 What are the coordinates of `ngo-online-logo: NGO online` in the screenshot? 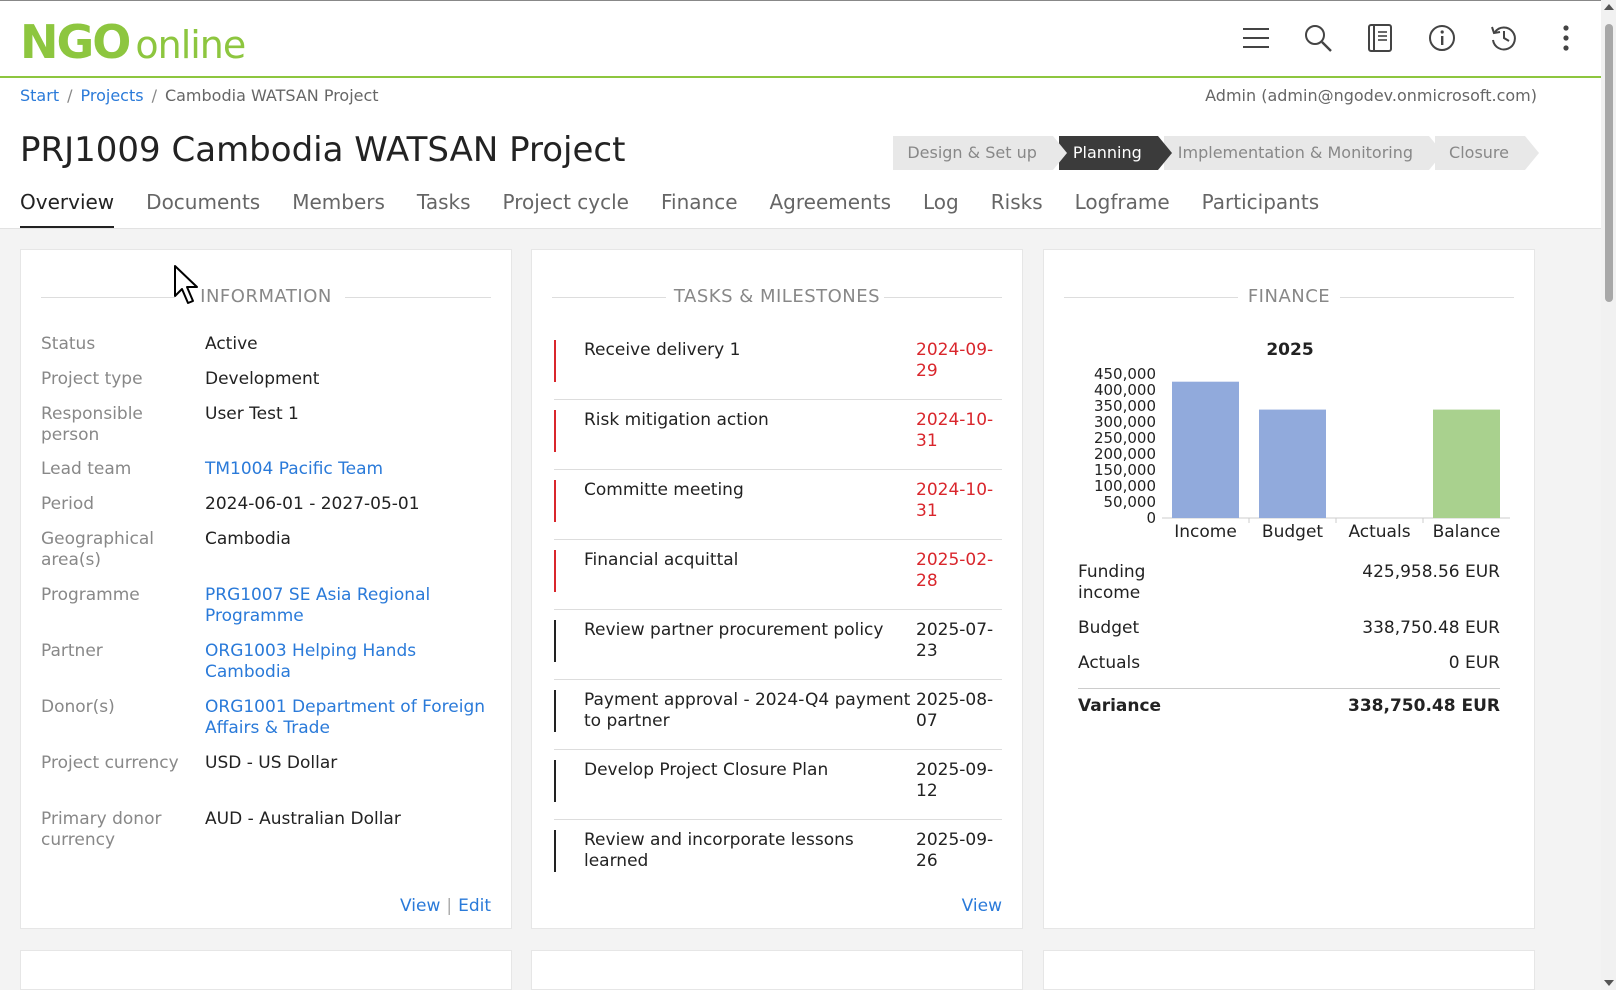 It's located at (133, 42).